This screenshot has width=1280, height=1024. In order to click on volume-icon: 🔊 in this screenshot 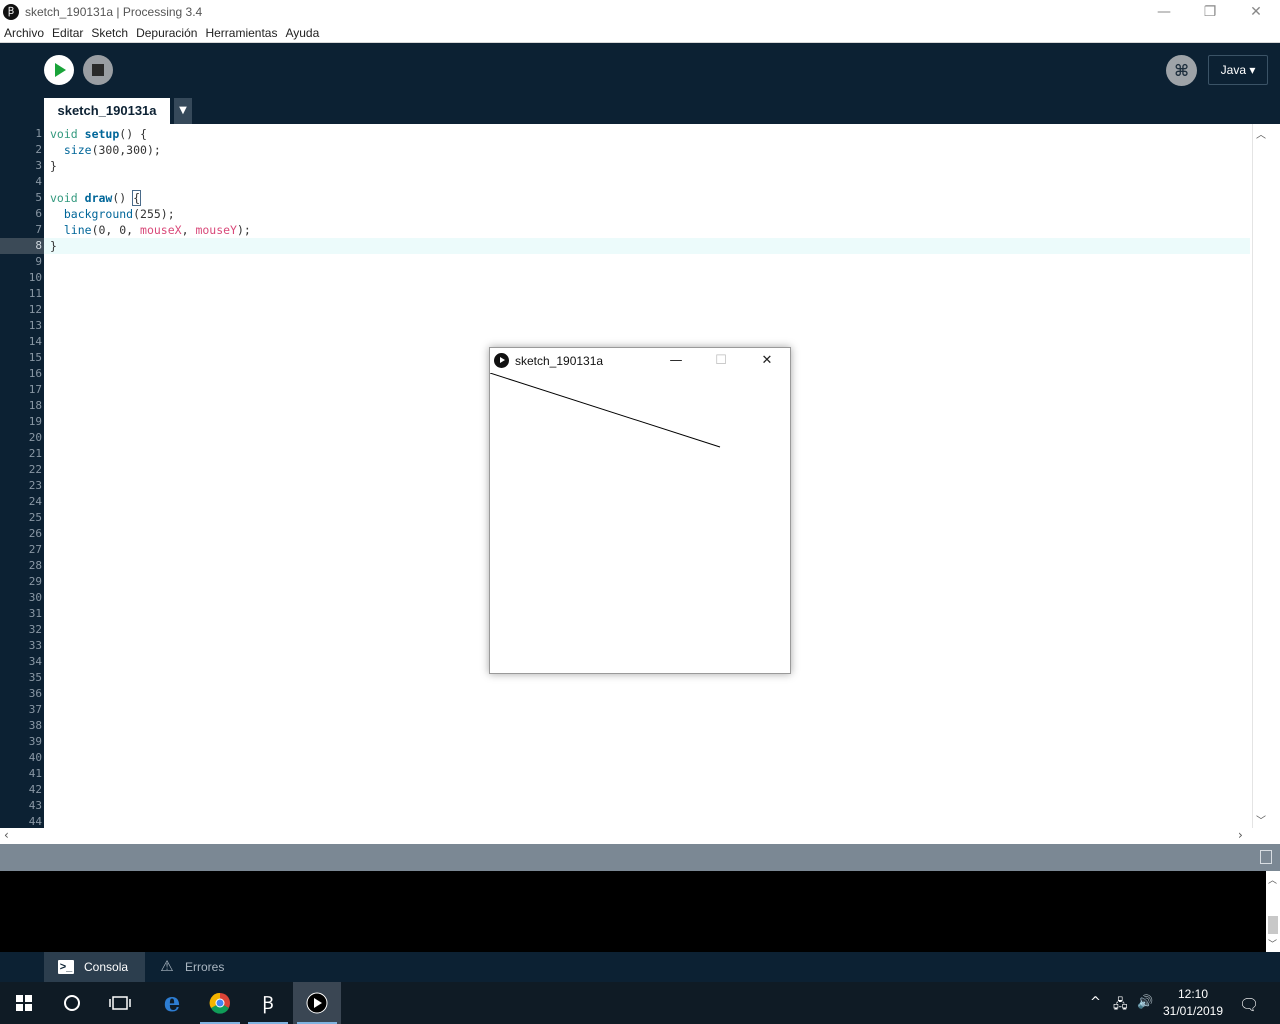, I will do `click(1145, 1002)`.